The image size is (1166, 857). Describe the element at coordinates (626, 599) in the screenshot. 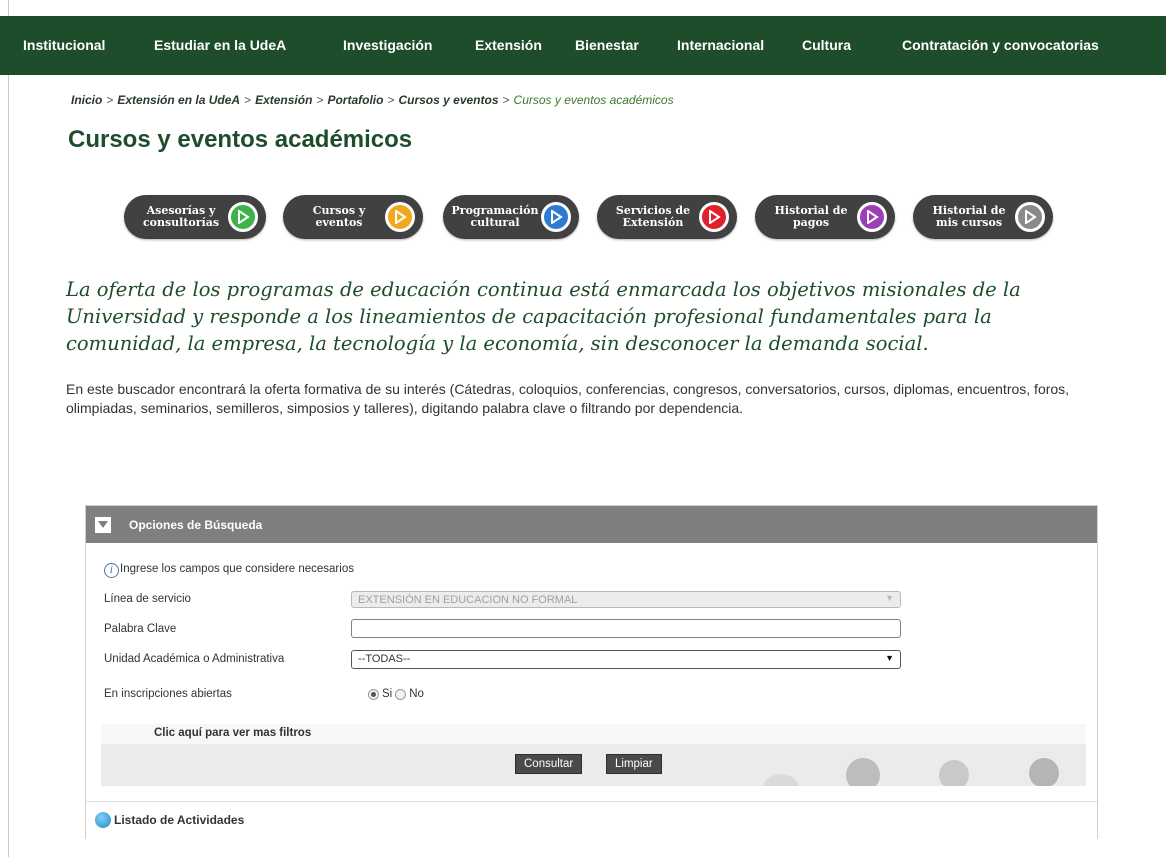

I see `service-line-select: EXTENSIÓN EN EDUCACION NO FORMAL ▼` at that location.